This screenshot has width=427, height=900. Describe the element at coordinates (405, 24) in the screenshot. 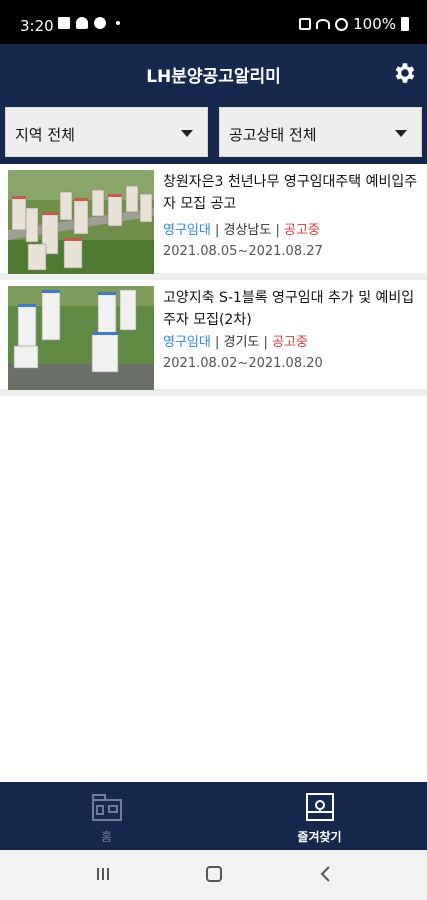

I see `battery-icon` at that location.